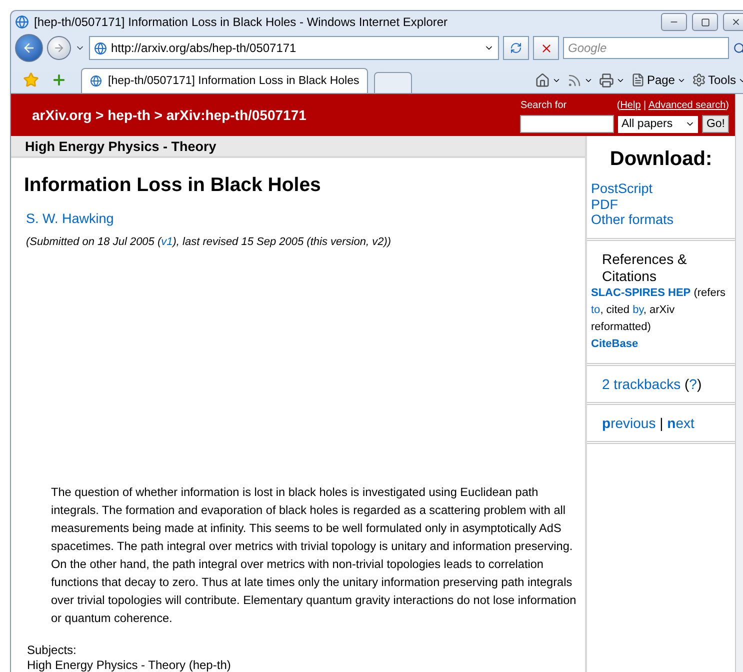 This screenshot has width=743, height=672. I want to click on forward-arrow-icon, so click(59, 48).